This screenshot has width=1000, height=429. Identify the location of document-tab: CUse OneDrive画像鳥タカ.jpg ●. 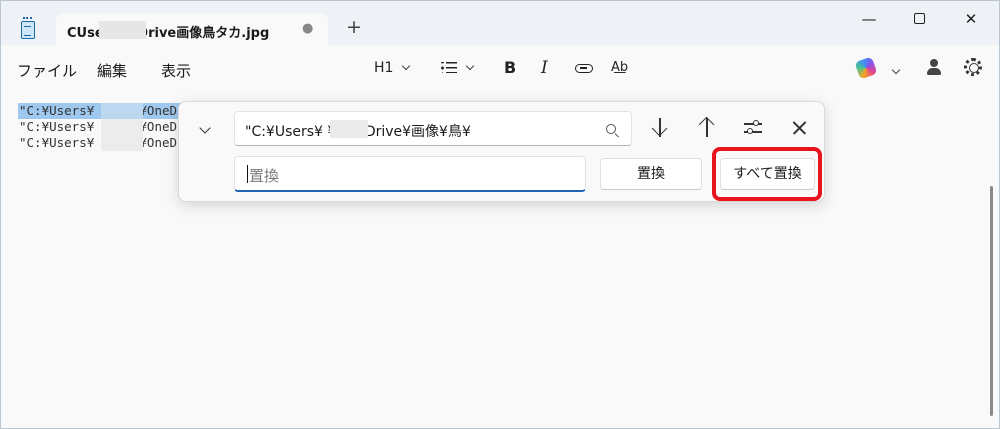
(192, 30).